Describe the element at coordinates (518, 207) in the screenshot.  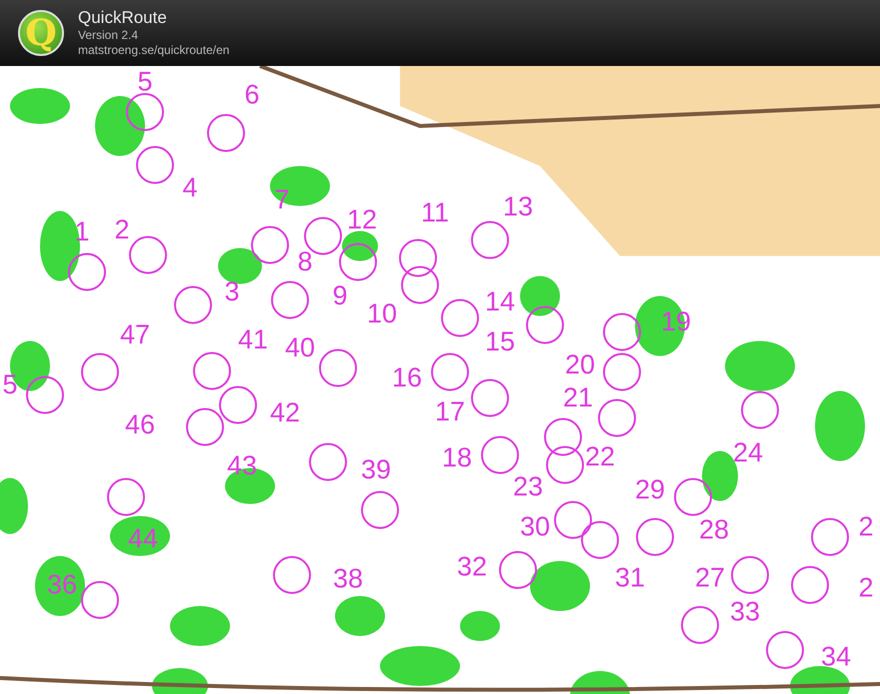
I see `control-number: 13` at that location.